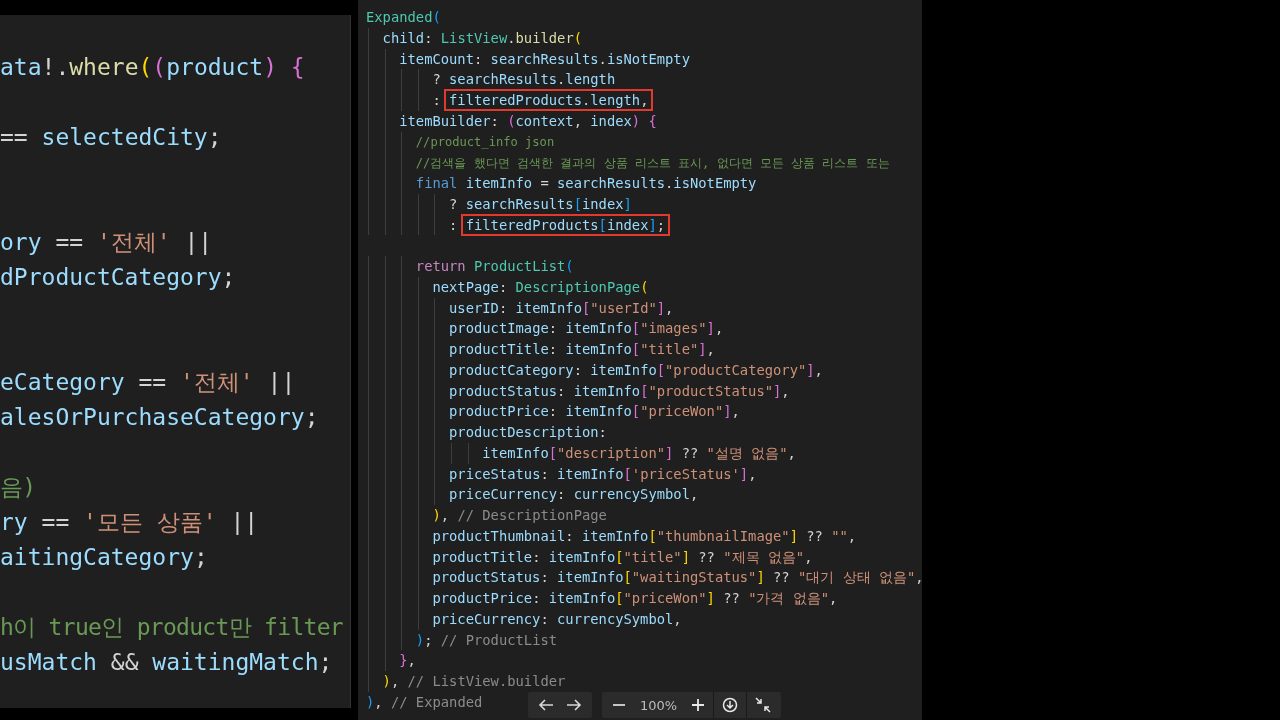 Image resolution: width=1280 pixels, height=720 pixels. What do you see at coordinates (582, 349) in the screenshot?
I see `code-line: productTitle: itemInfo["title"],` at bounding box center [582, 349].